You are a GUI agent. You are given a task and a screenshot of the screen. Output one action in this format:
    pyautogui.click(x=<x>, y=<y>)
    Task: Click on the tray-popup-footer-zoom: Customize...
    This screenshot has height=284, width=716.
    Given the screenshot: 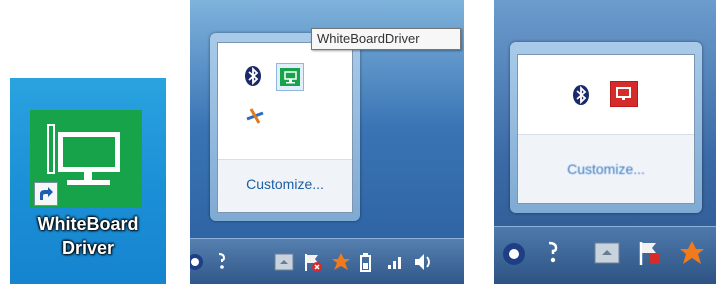 What is the action you would take?
    pyautogui.click(x=606, y=168)
    